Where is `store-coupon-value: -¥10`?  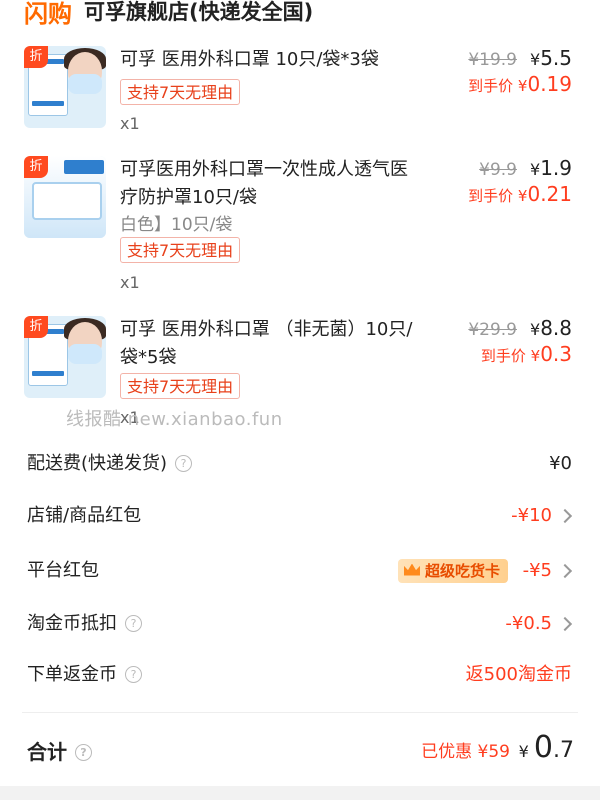 store-coupon-value: -¥10 is located at coordinates (531, 515).